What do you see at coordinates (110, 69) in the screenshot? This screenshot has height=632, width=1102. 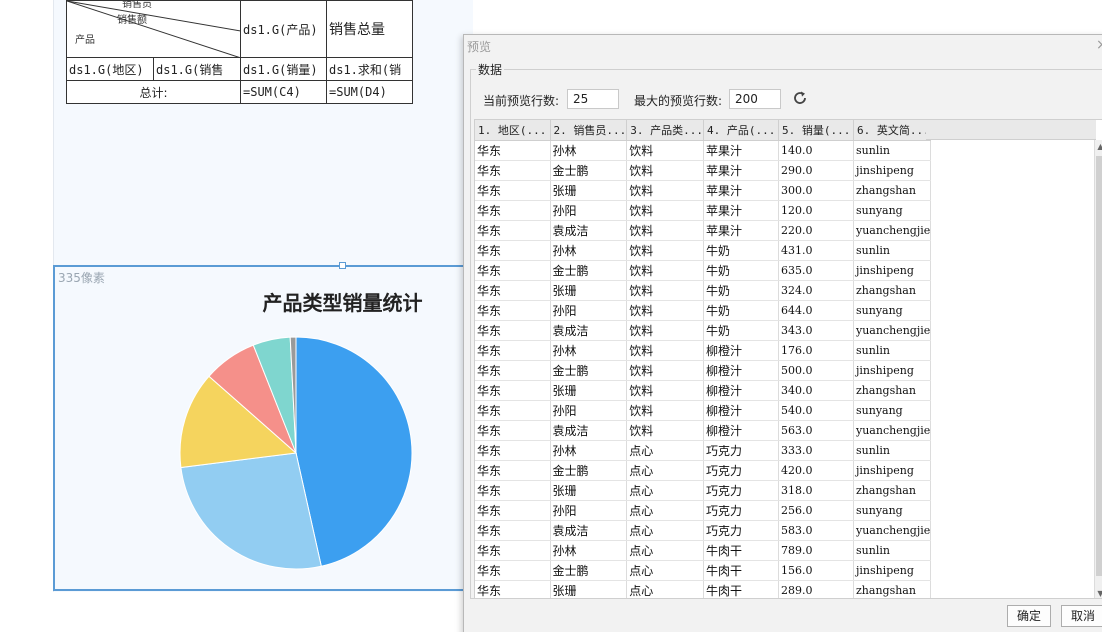 I see `cell-region: ds1.G(地区)` at bounding box center [110, 69].